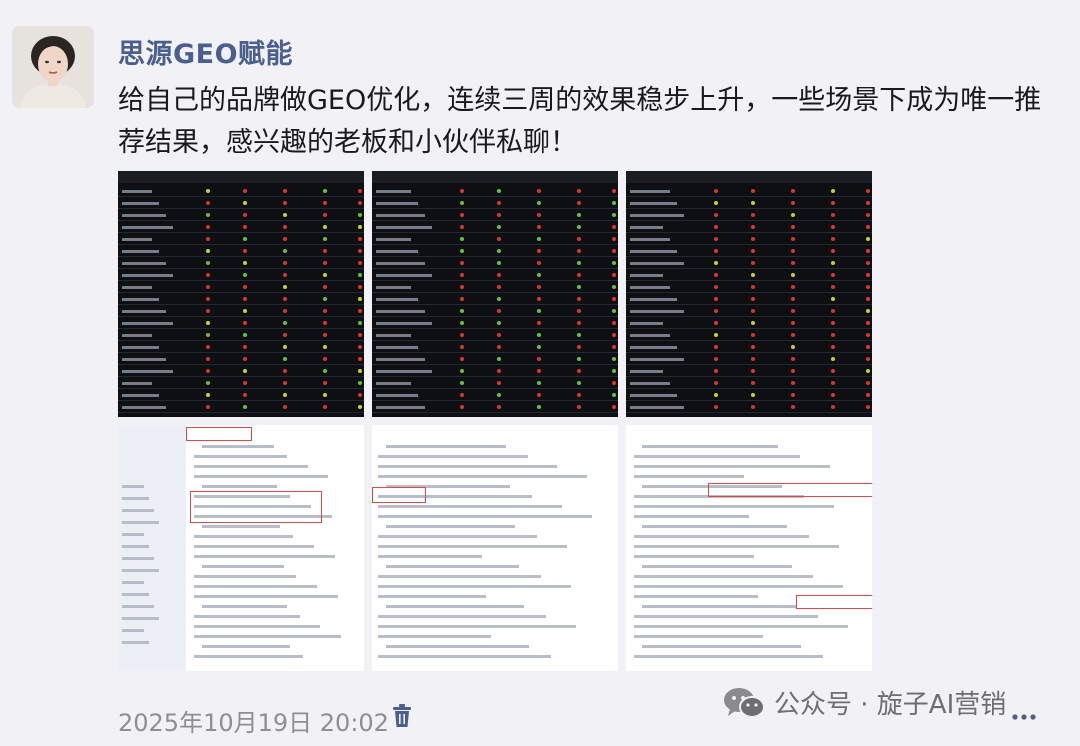 The image size is (1080, 746). What do you see at coordinates (402, 716) in the screenshot?
I see `trash-icon` at bounding box center [402, 716].